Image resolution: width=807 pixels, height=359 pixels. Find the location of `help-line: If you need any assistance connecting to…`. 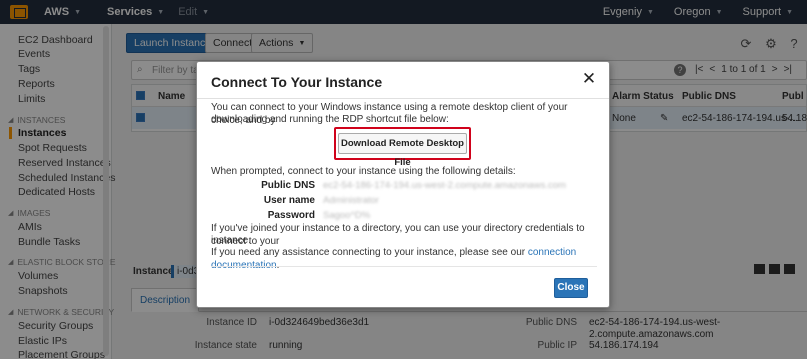

help-line: If you need any assistance connecting to… is located at coordinates (405, 259).